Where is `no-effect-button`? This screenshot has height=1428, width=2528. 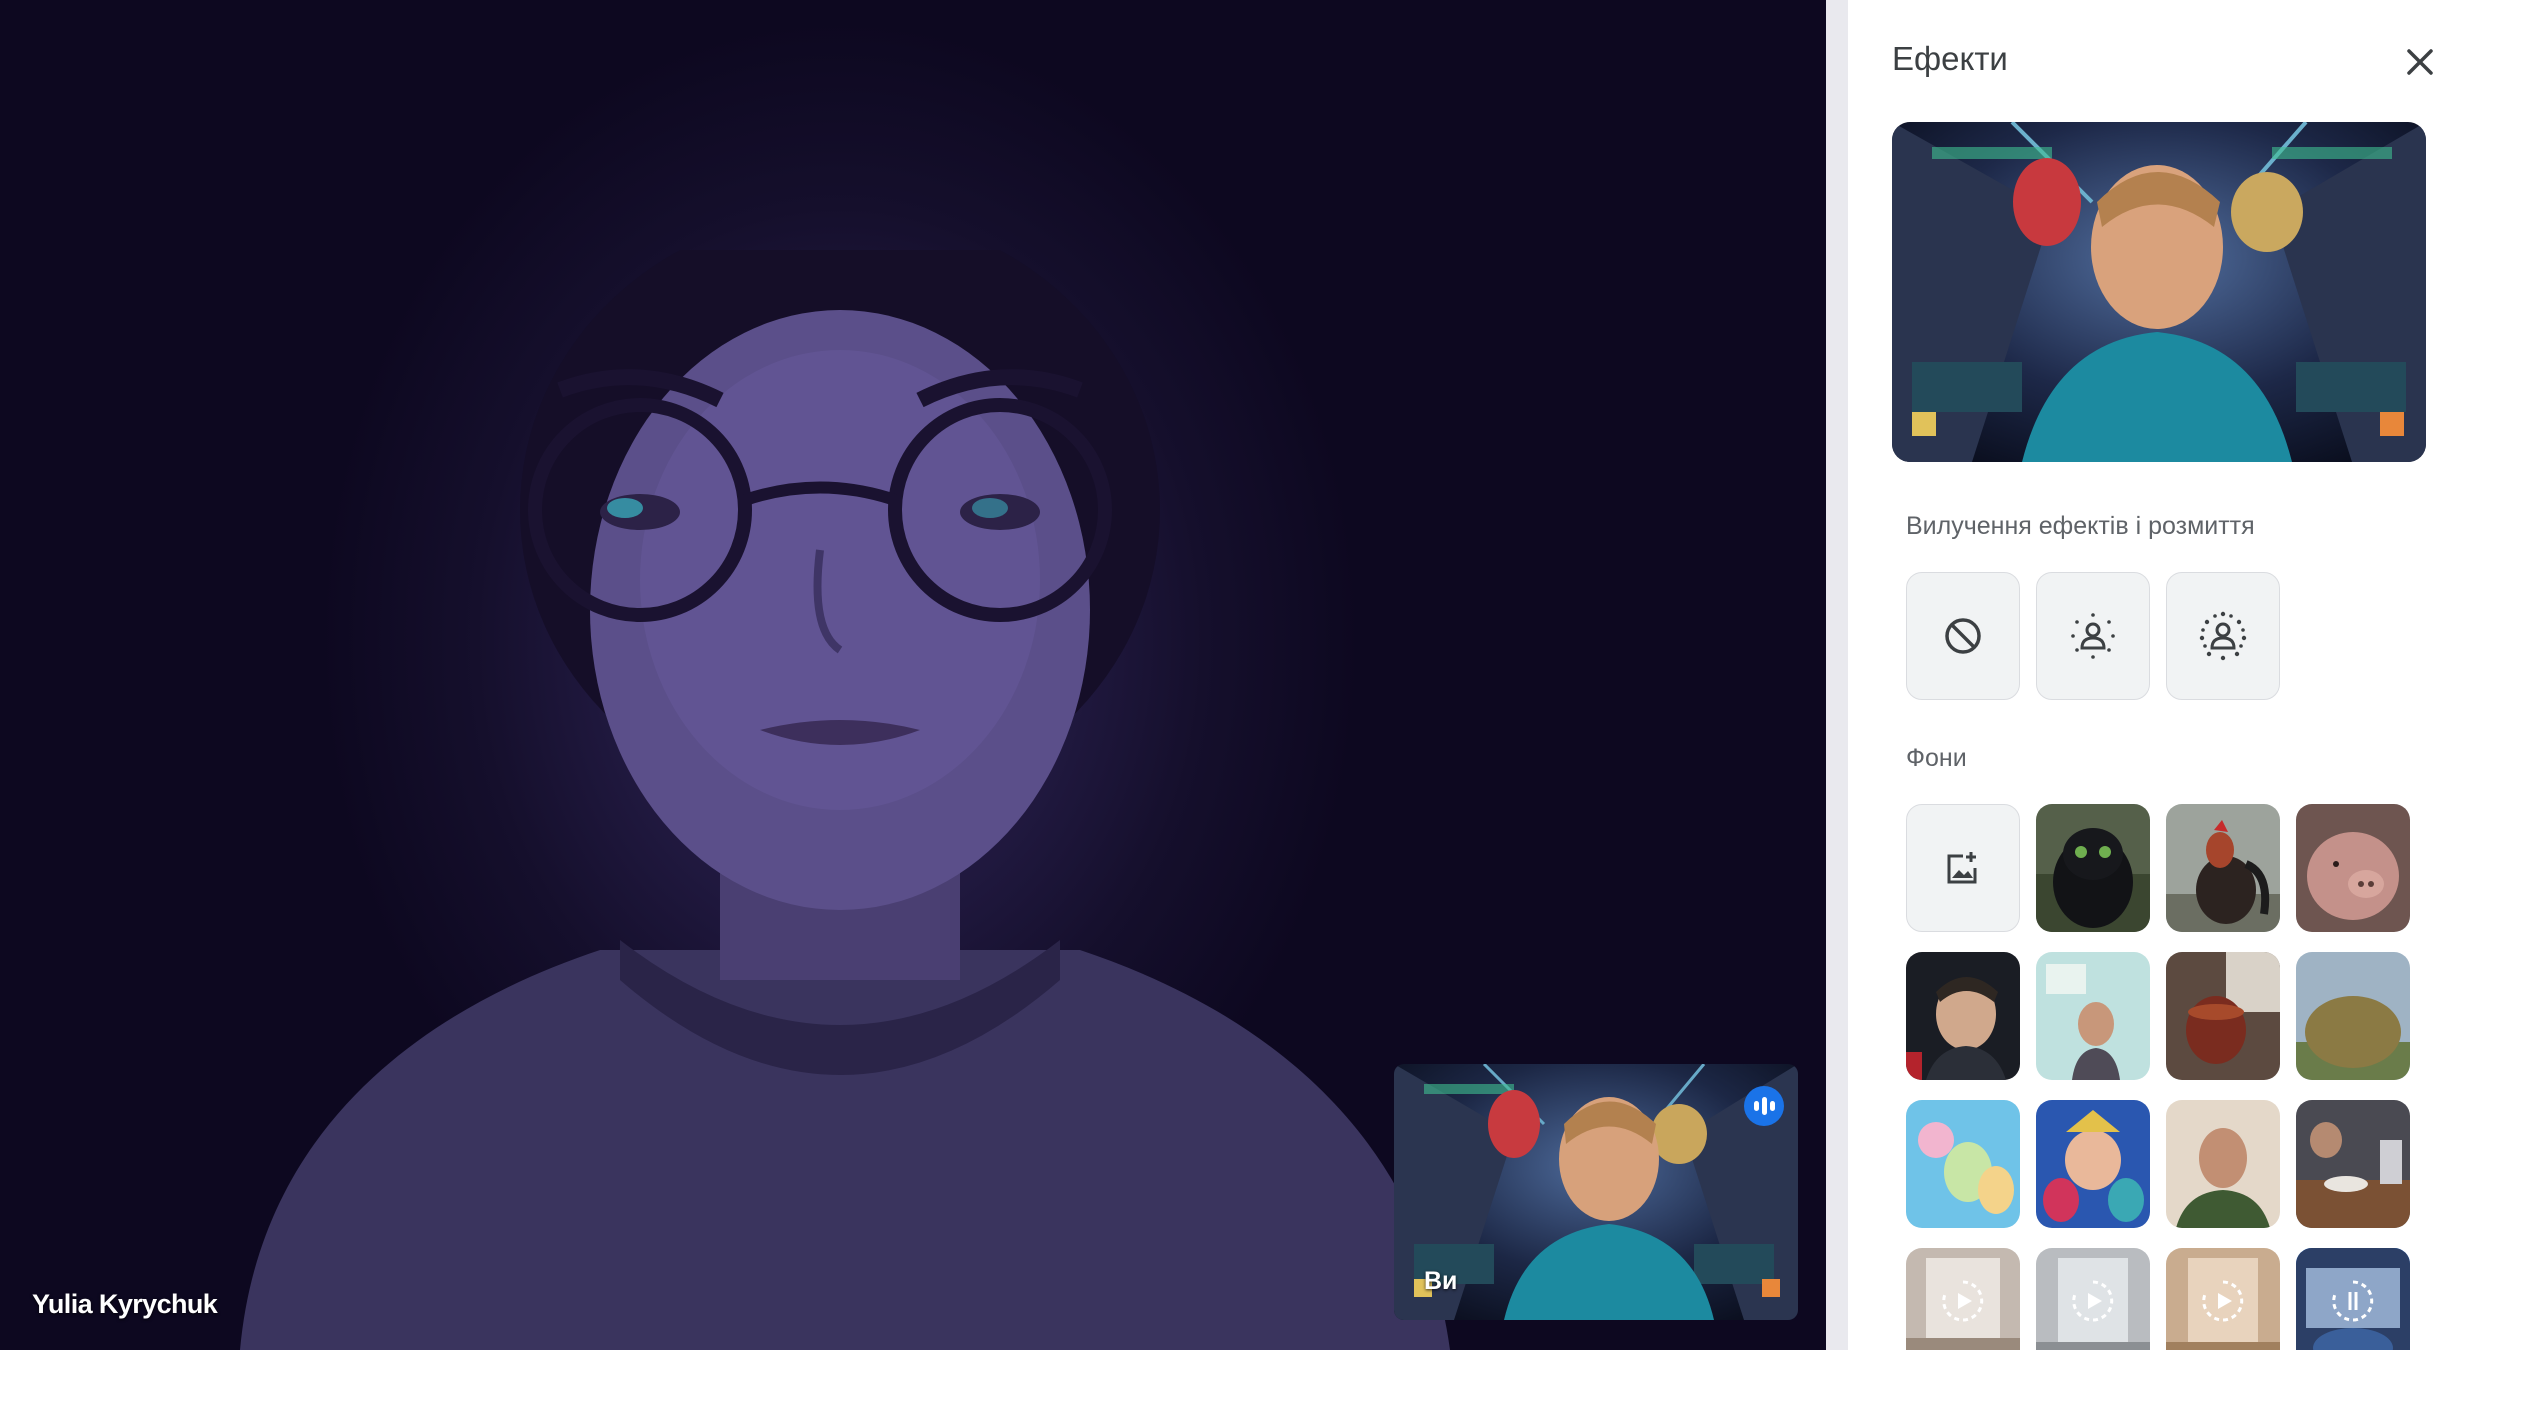 no-effect-button is located at coordinates (1963, 636).